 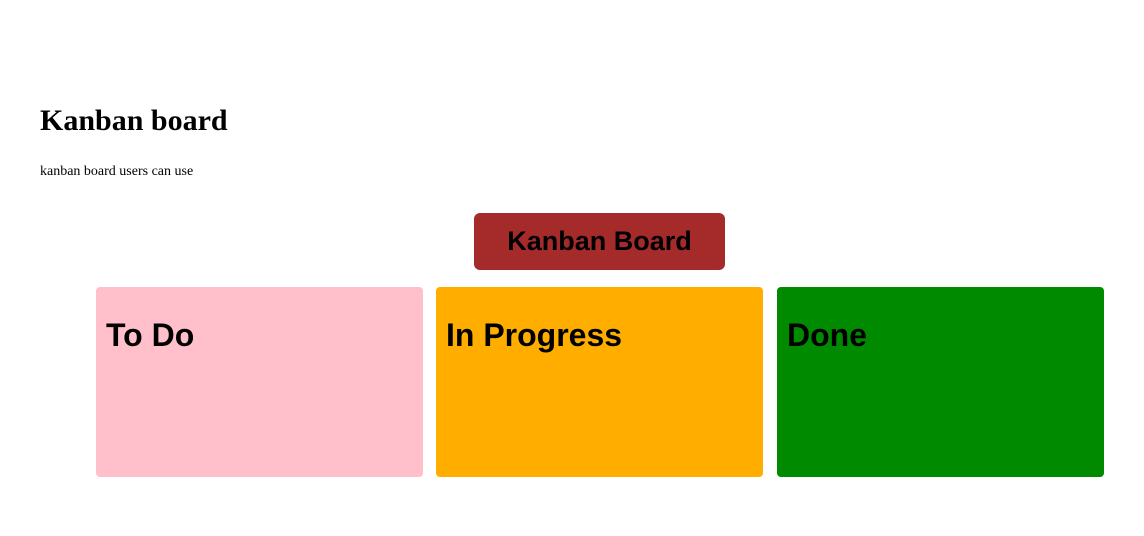 I want to click on page-subtitle: kanban board users can use, so click(x=117, y=171).